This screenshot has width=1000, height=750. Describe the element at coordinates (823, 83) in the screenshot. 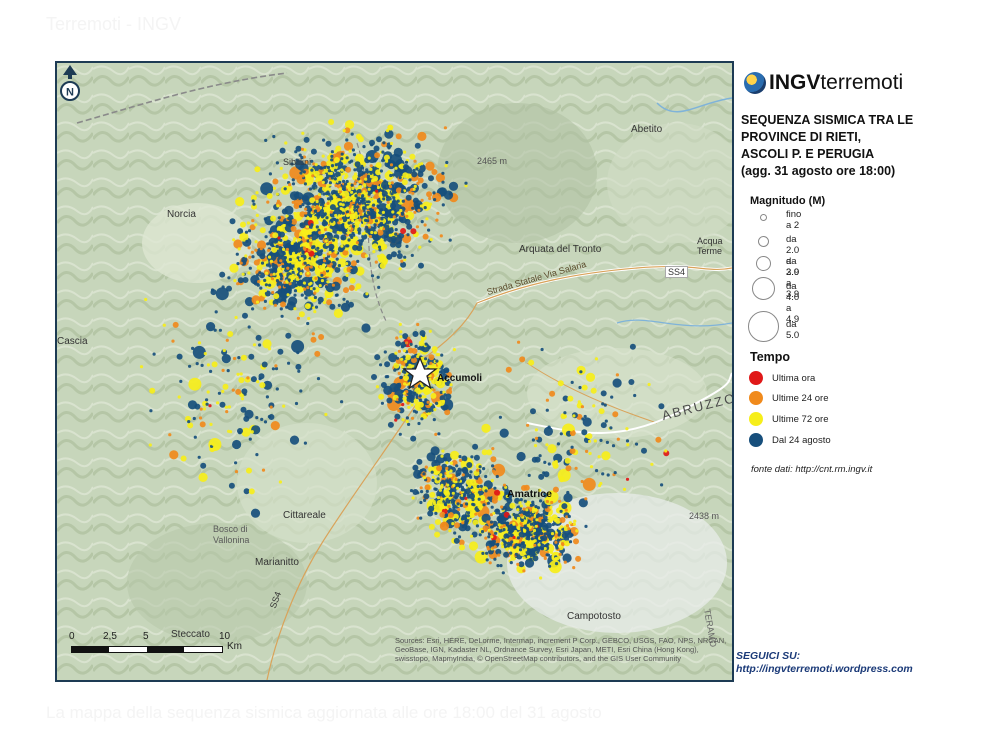

I see `ingv-logo: INGVterremoti` at that location.